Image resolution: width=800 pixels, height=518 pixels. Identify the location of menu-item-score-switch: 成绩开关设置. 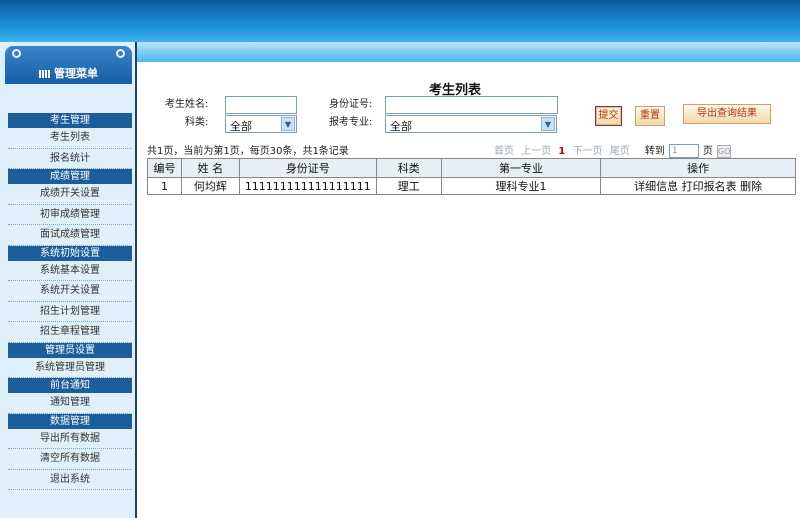
(70, 194).